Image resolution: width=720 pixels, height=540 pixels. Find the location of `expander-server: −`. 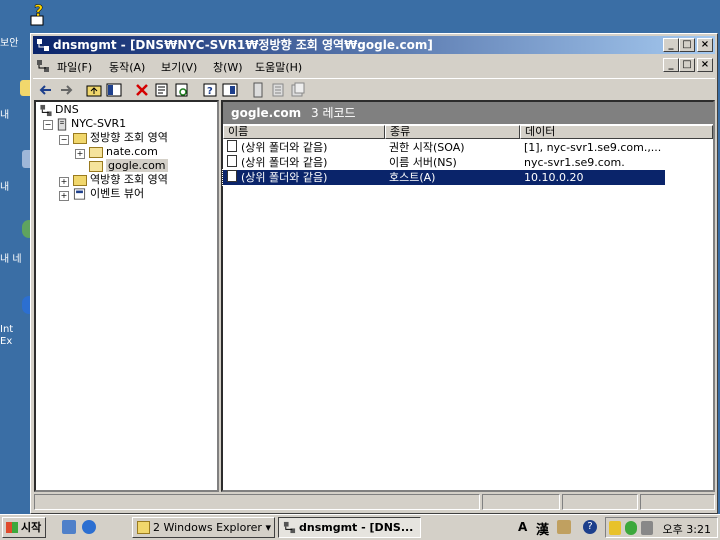

expander-server: − is located at coordinates (48, 125).